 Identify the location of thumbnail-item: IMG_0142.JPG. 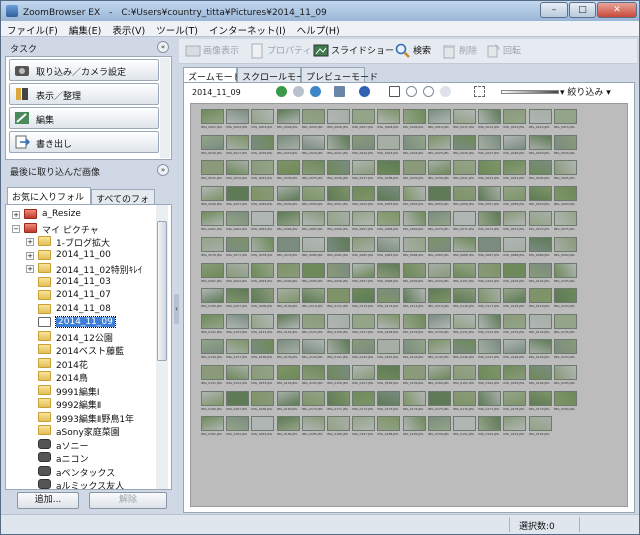
(364, 350).